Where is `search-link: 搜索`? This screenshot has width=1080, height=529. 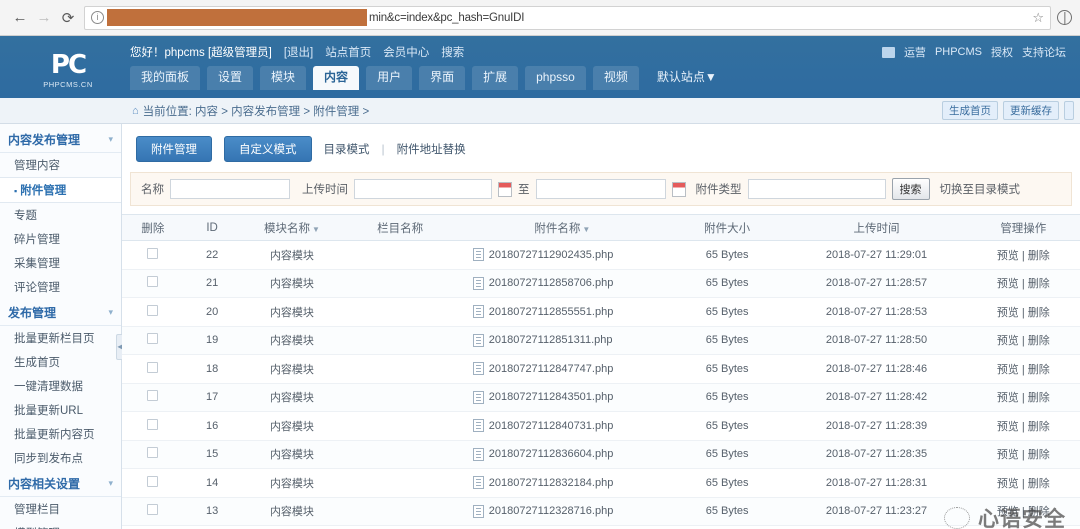
search-link: 搜索 is located at coordinates (452, 52).